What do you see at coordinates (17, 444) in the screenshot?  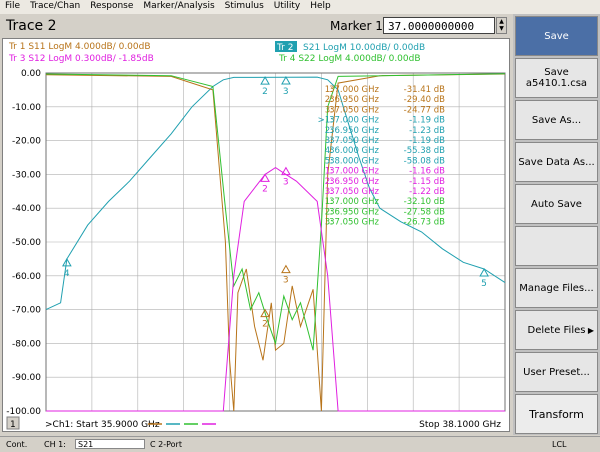 I see `status-cont: Cont.` at bounding box center [17, 444].